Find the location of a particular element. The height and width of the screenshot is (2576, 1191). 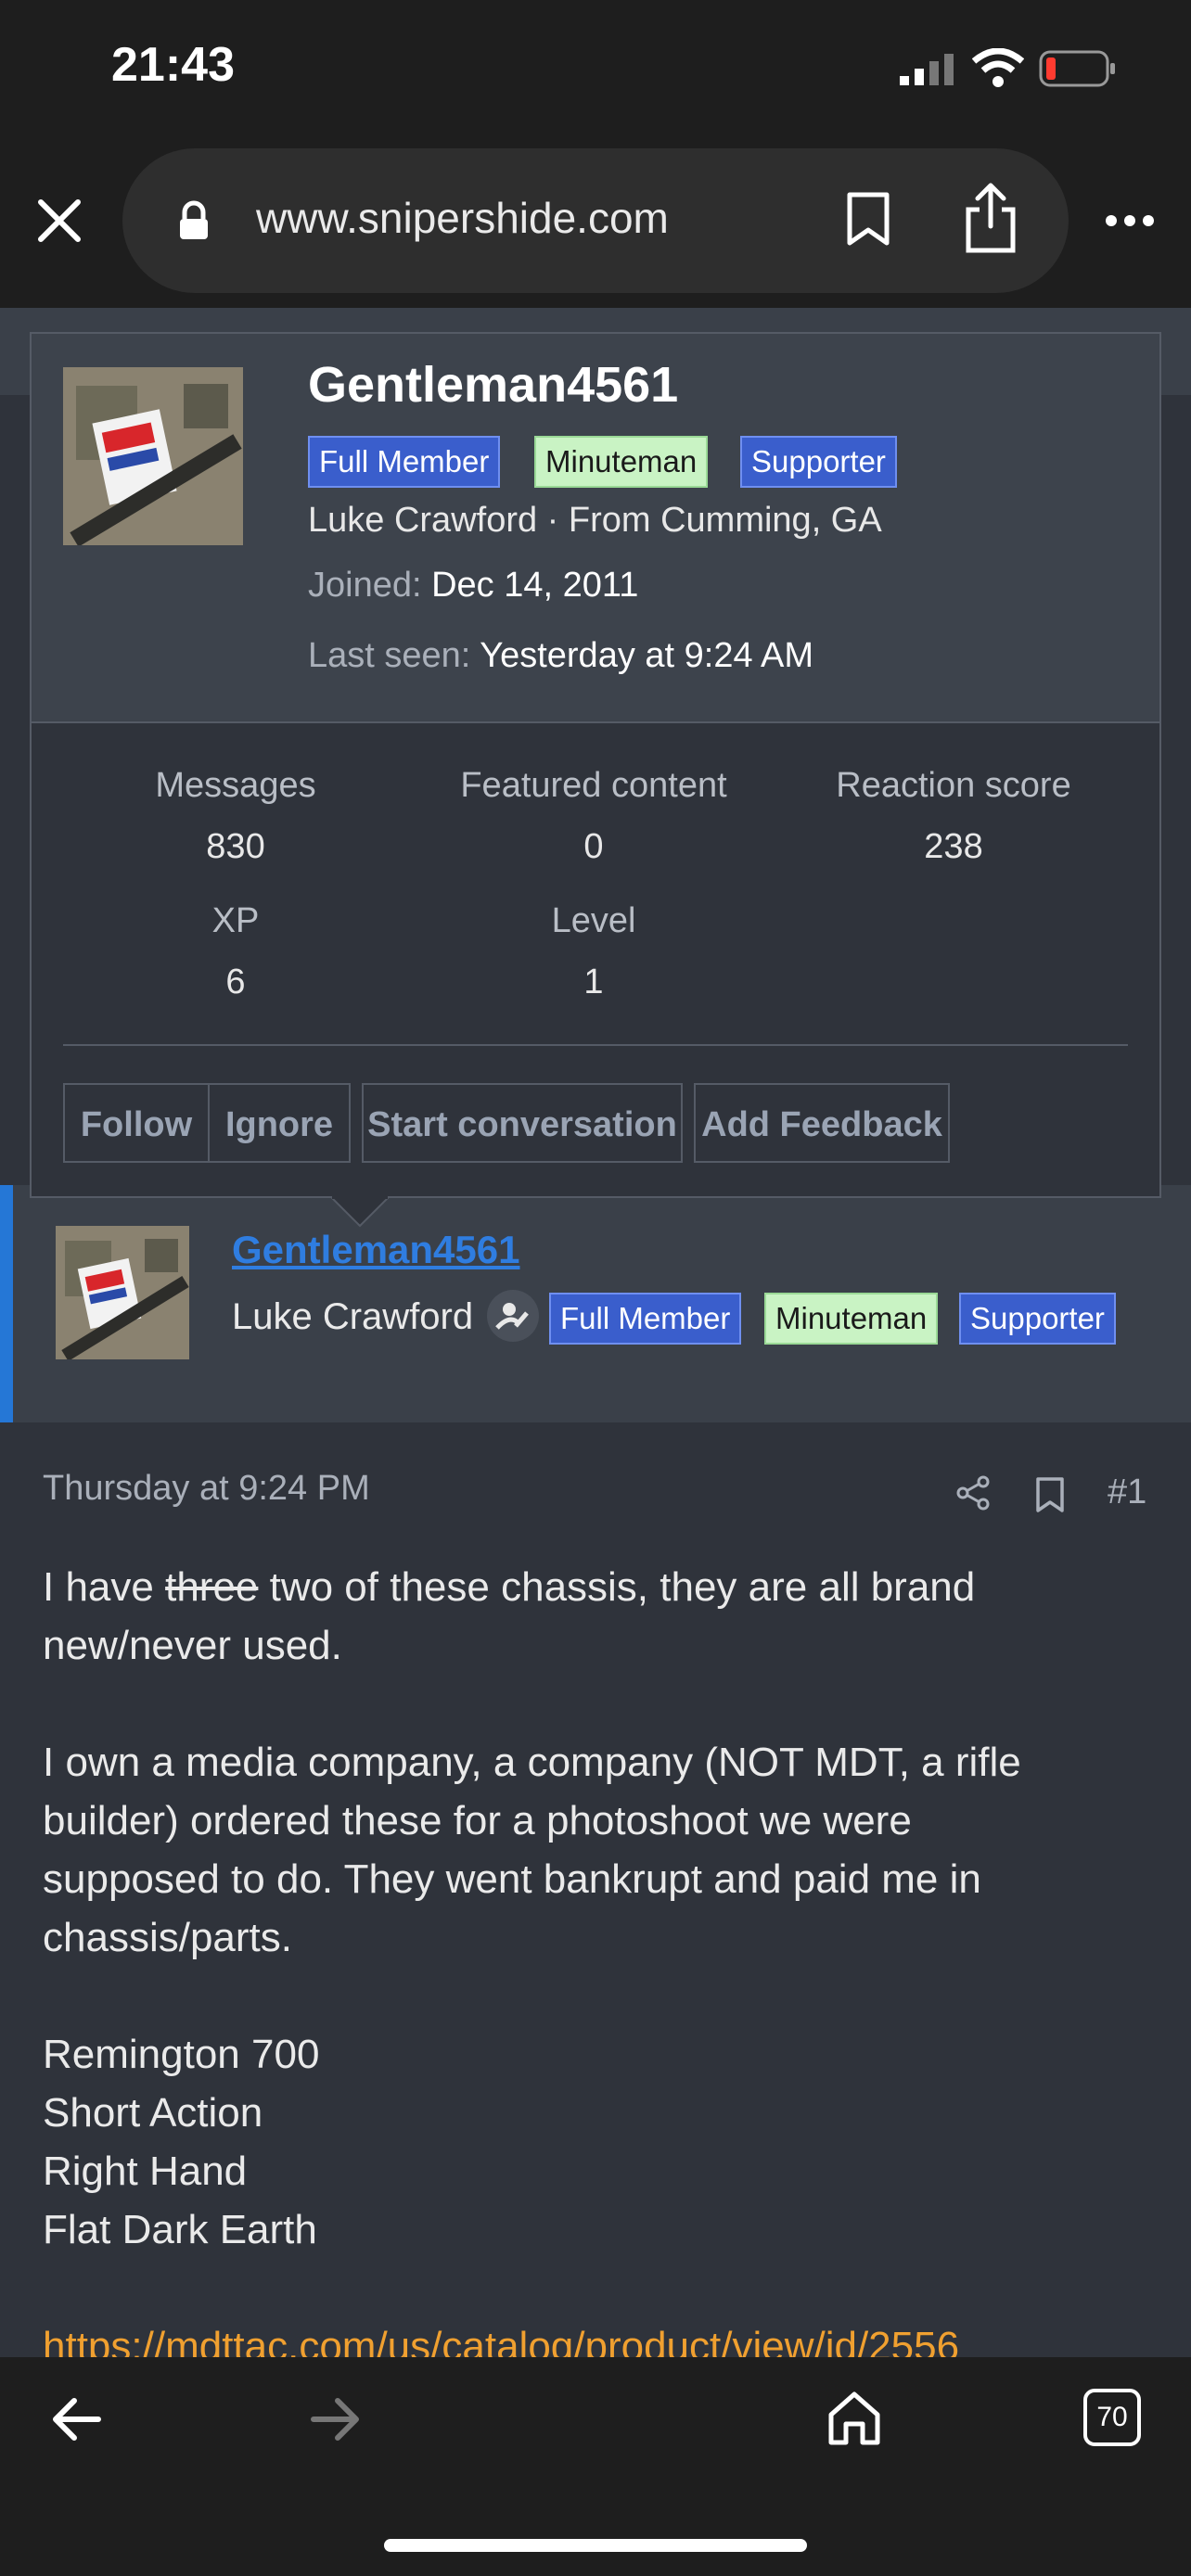

edit-user-icon is located at coordinates (513, 1316).